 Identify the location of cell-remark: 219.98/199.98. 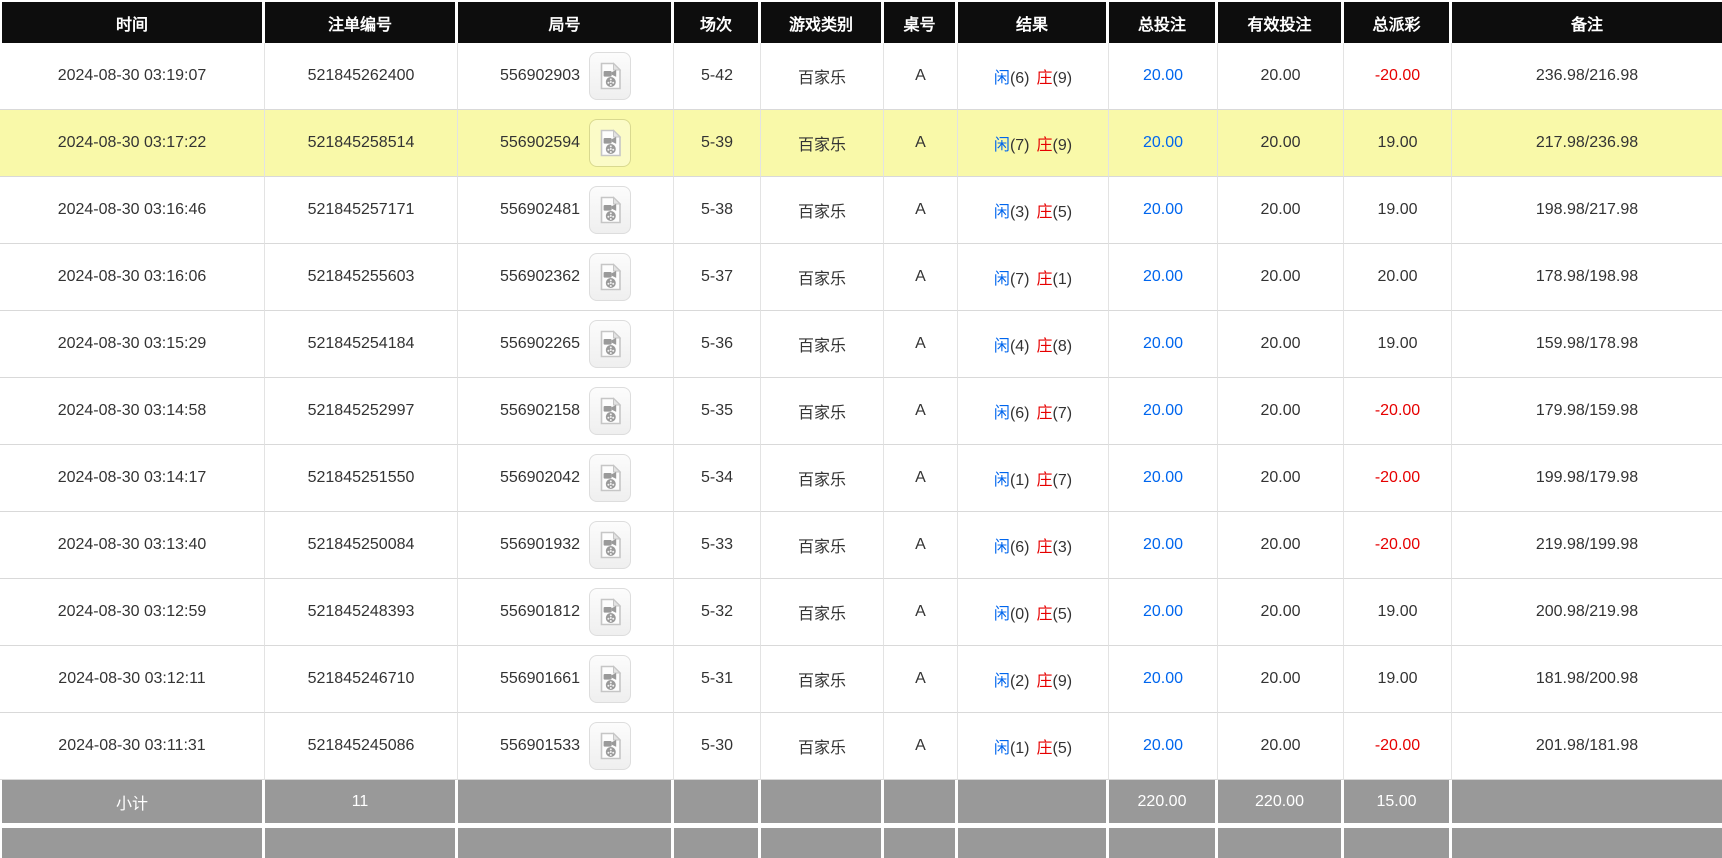
(1587, 545).